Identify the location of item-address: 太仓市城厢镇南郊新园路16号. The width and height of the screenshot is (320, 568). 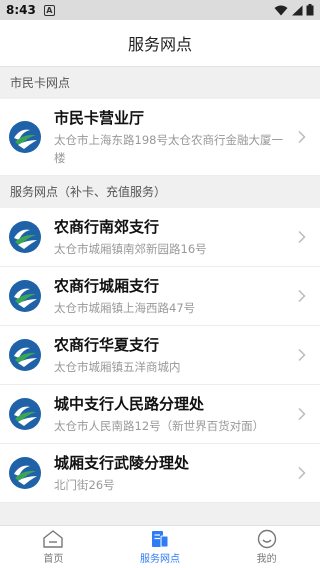
(130, 249).